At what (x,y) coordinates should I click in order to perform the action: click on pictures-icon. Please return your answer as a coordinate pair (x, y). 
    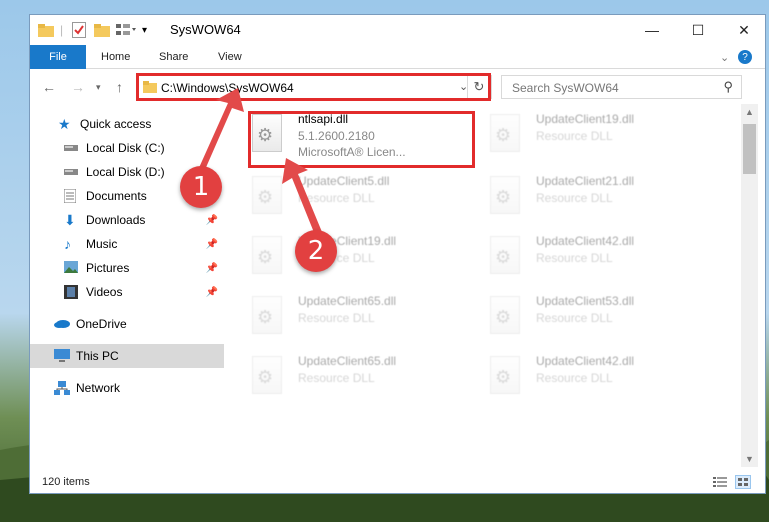
    Looking at the image, I should click on (72, 268).